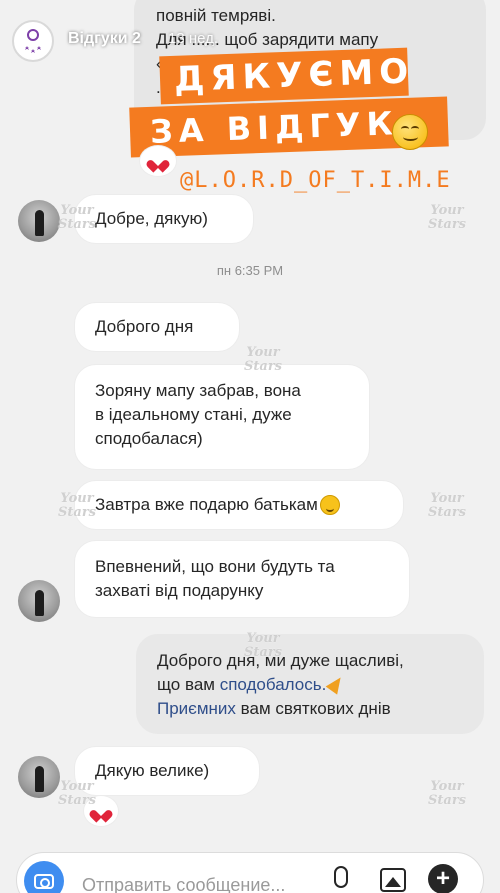  What do you see at coordinates (273, 684) in the screenshot?
I see `hashtag-link: сподобалось.` at bounding box center [273, 684].